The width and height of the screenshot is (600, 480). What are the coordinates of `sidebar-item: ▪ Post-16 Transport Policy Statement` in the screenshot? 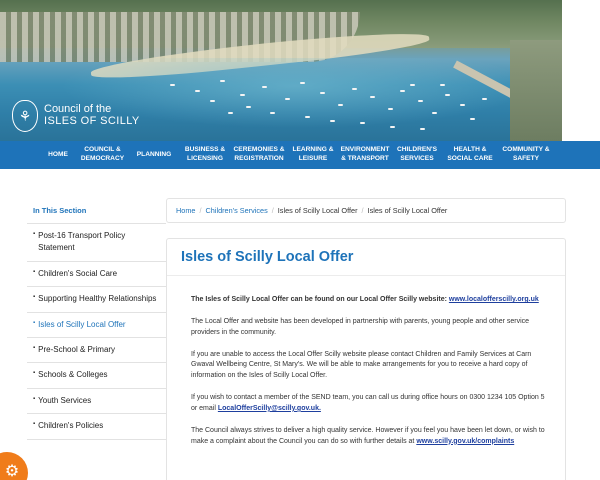 It's located at (96, 243).